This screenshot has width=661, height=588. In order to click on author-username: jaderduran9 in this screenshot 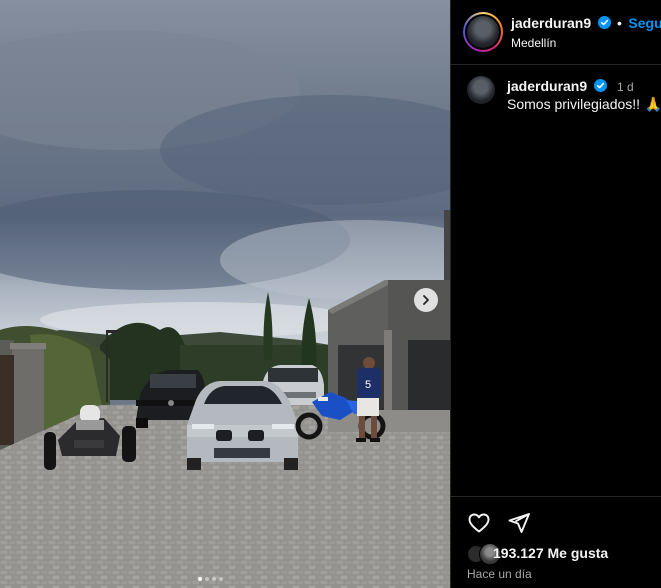, I will do `click(551, 23)`.